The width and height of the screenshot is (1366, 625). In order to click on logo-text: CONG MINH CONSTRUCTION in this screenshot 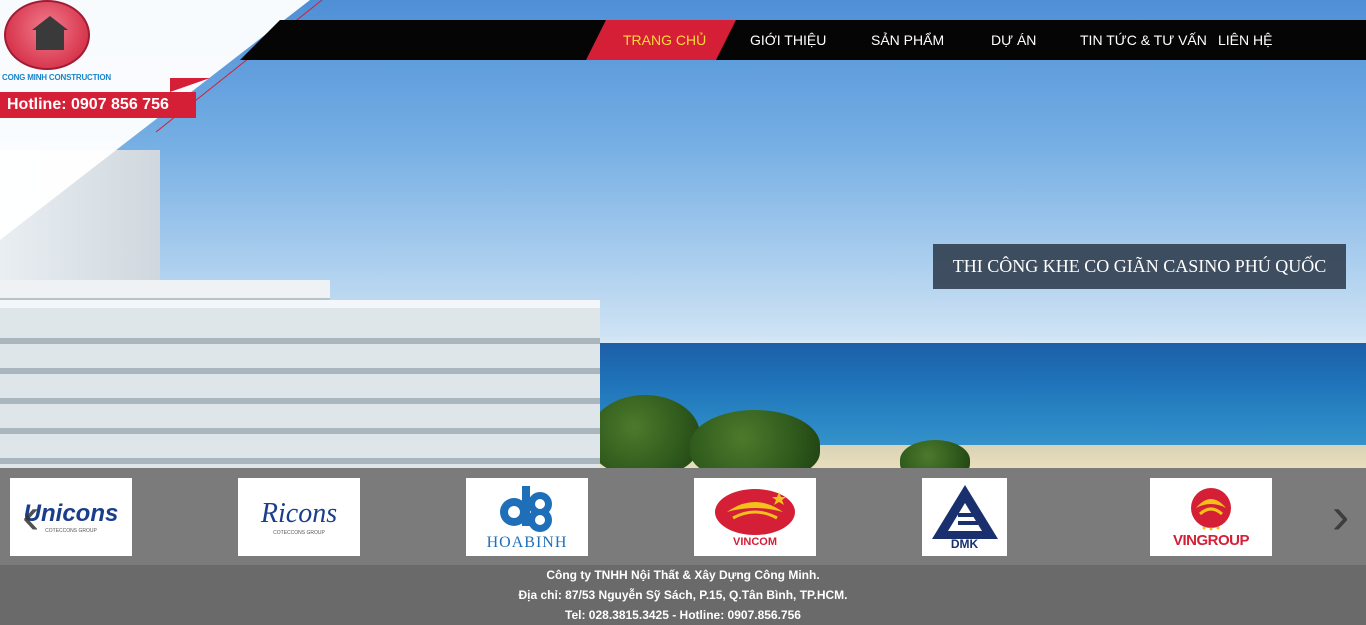, I will do `click(56, 77)`.